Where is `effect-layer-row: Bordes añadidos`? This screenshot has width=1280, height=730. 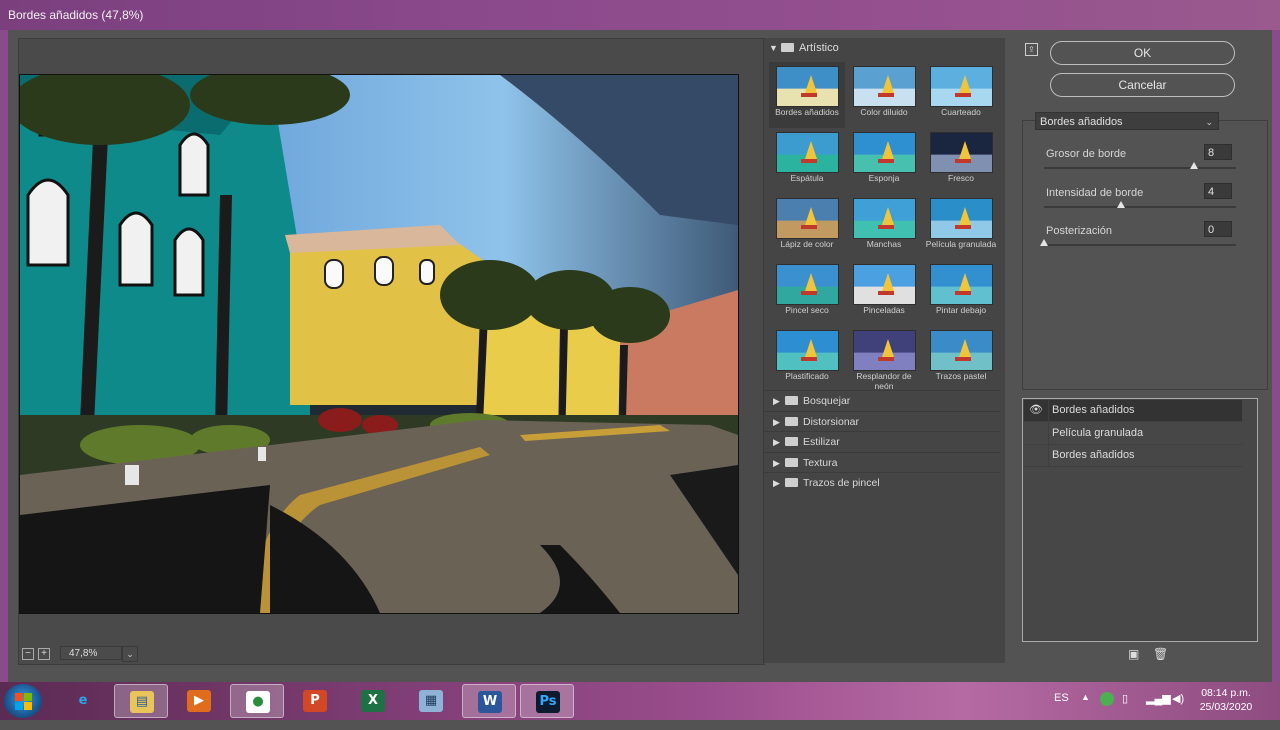 effect-layer-row: Bordes añadidos is located at coordinates (1133, 456).